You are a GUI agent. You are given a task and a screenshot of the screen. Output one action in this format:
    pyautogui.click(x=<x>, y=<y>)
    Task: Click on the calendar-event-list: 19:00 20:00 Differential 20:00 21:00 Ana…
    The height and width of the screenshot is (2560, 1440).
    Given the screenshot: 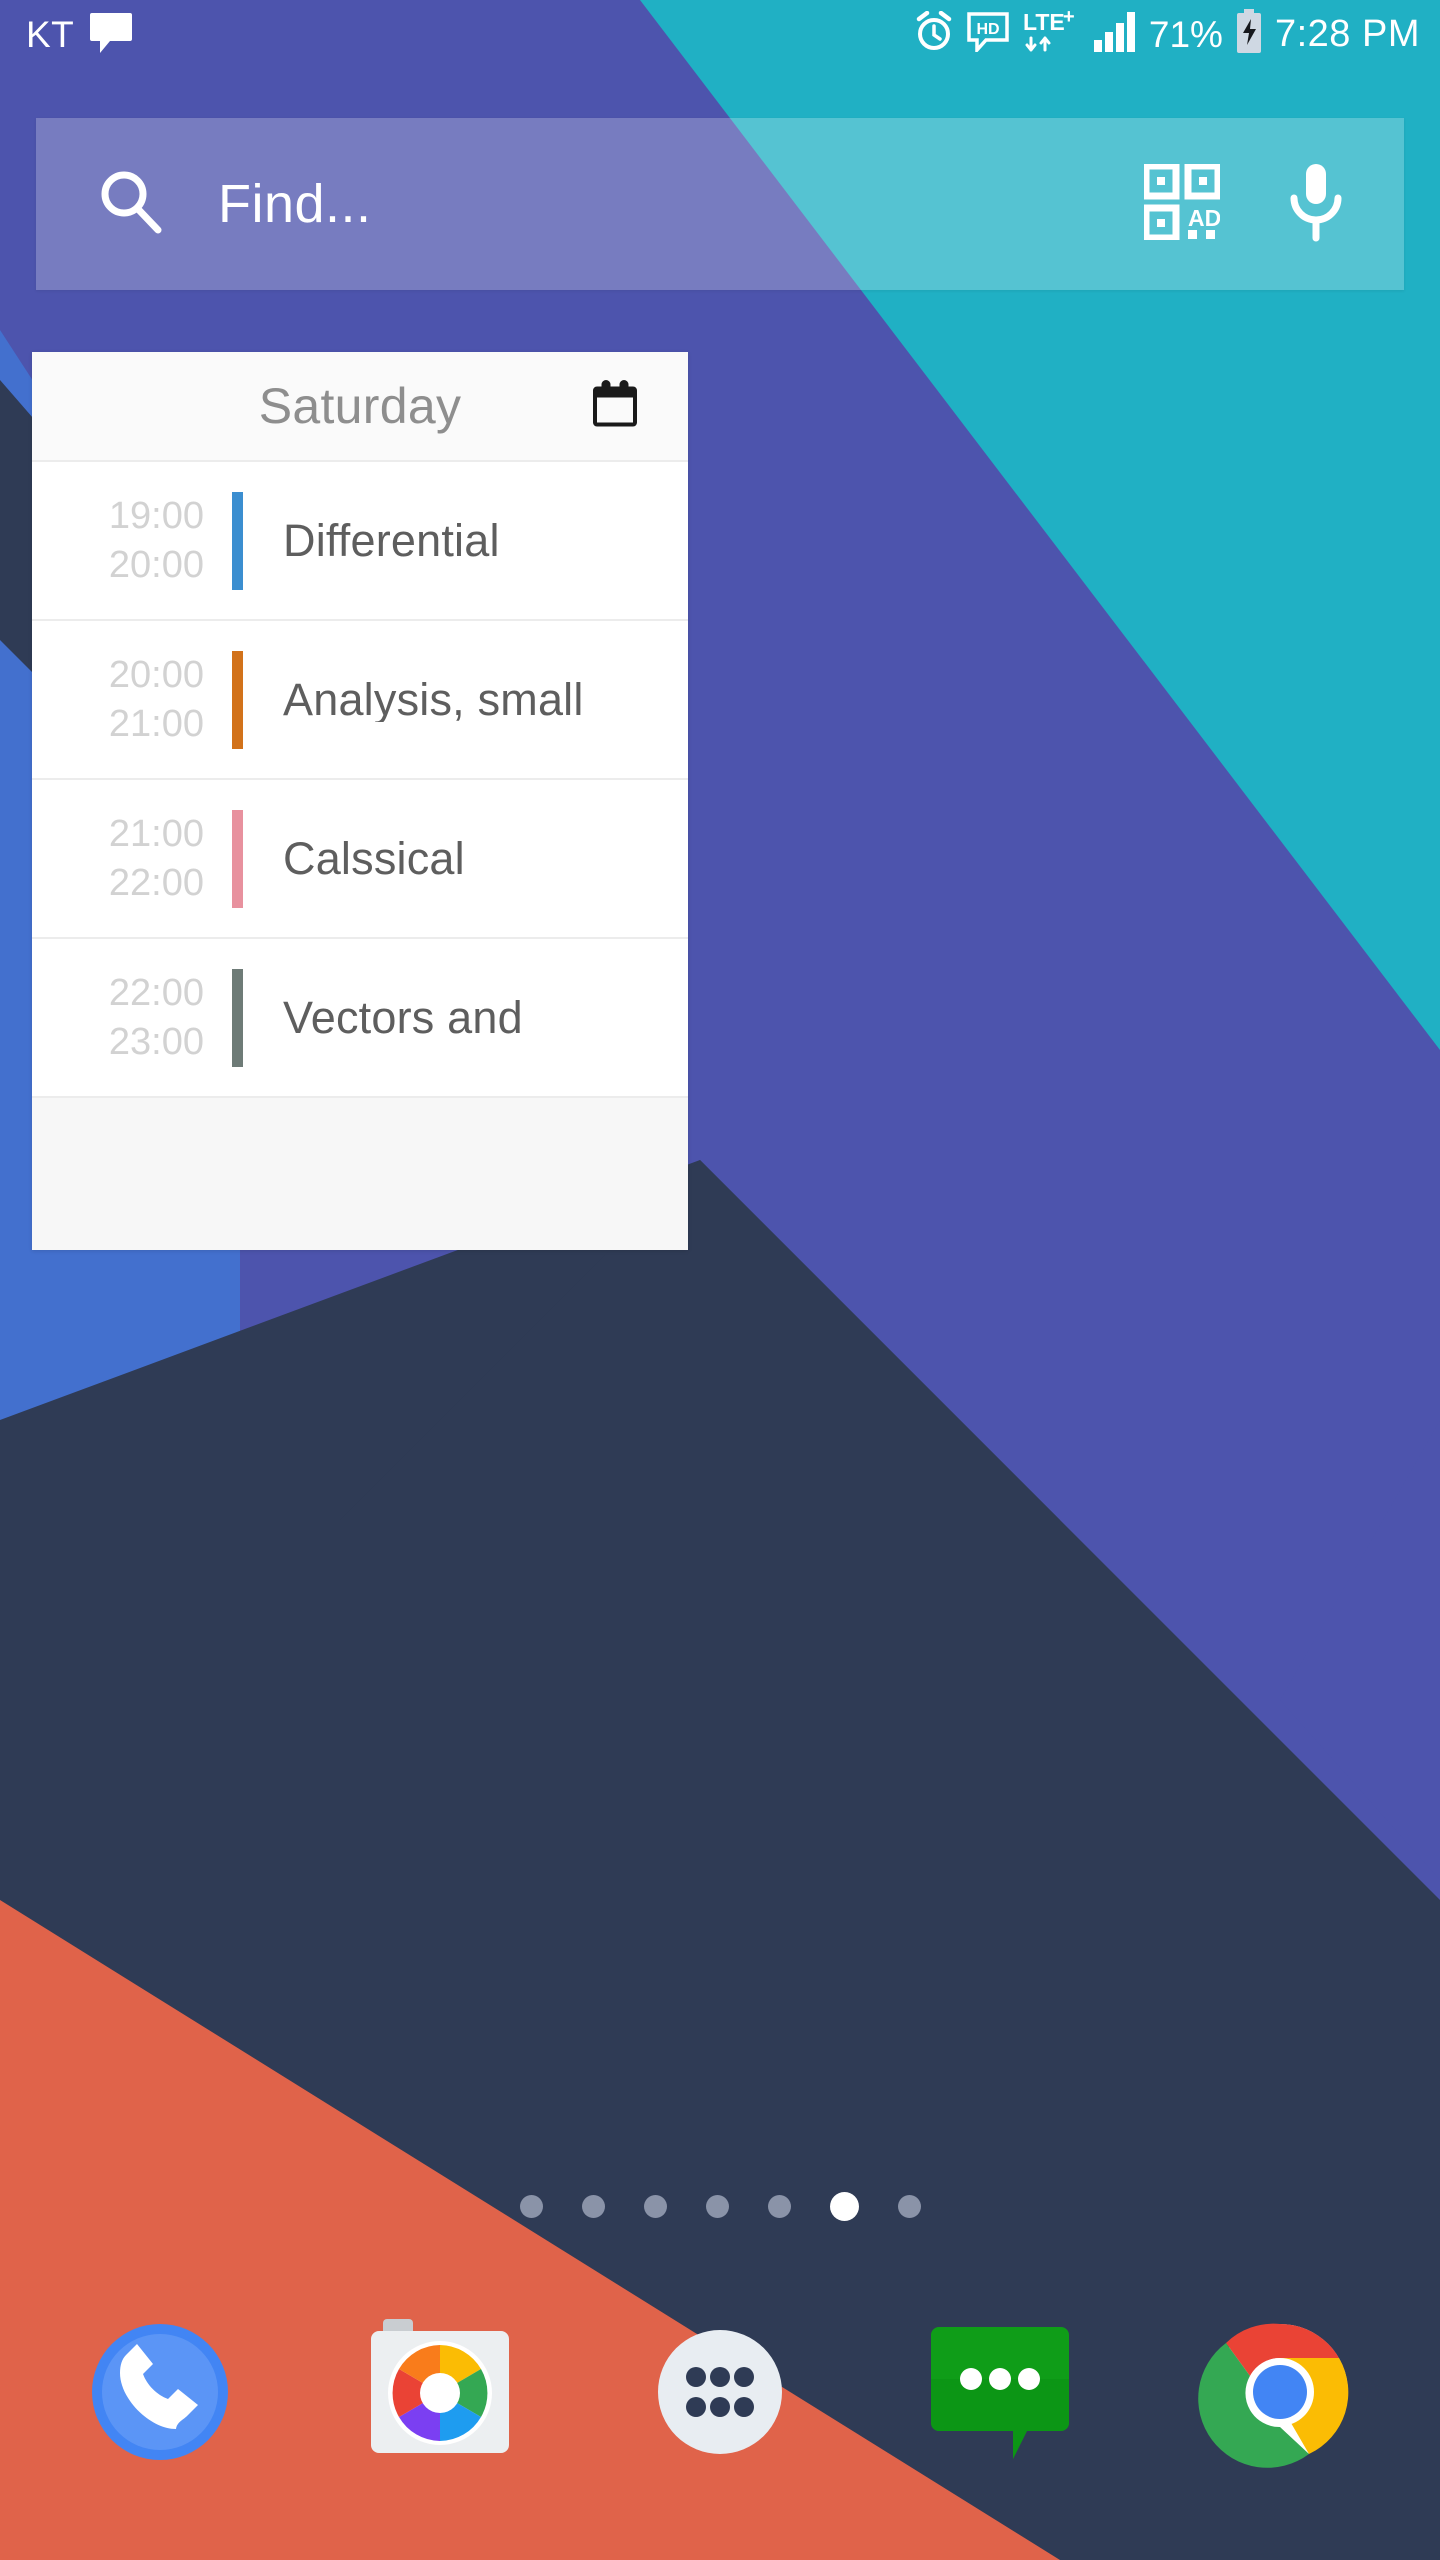 What is the action you would take?
    pyautogui.click(x=360, y=778)
    